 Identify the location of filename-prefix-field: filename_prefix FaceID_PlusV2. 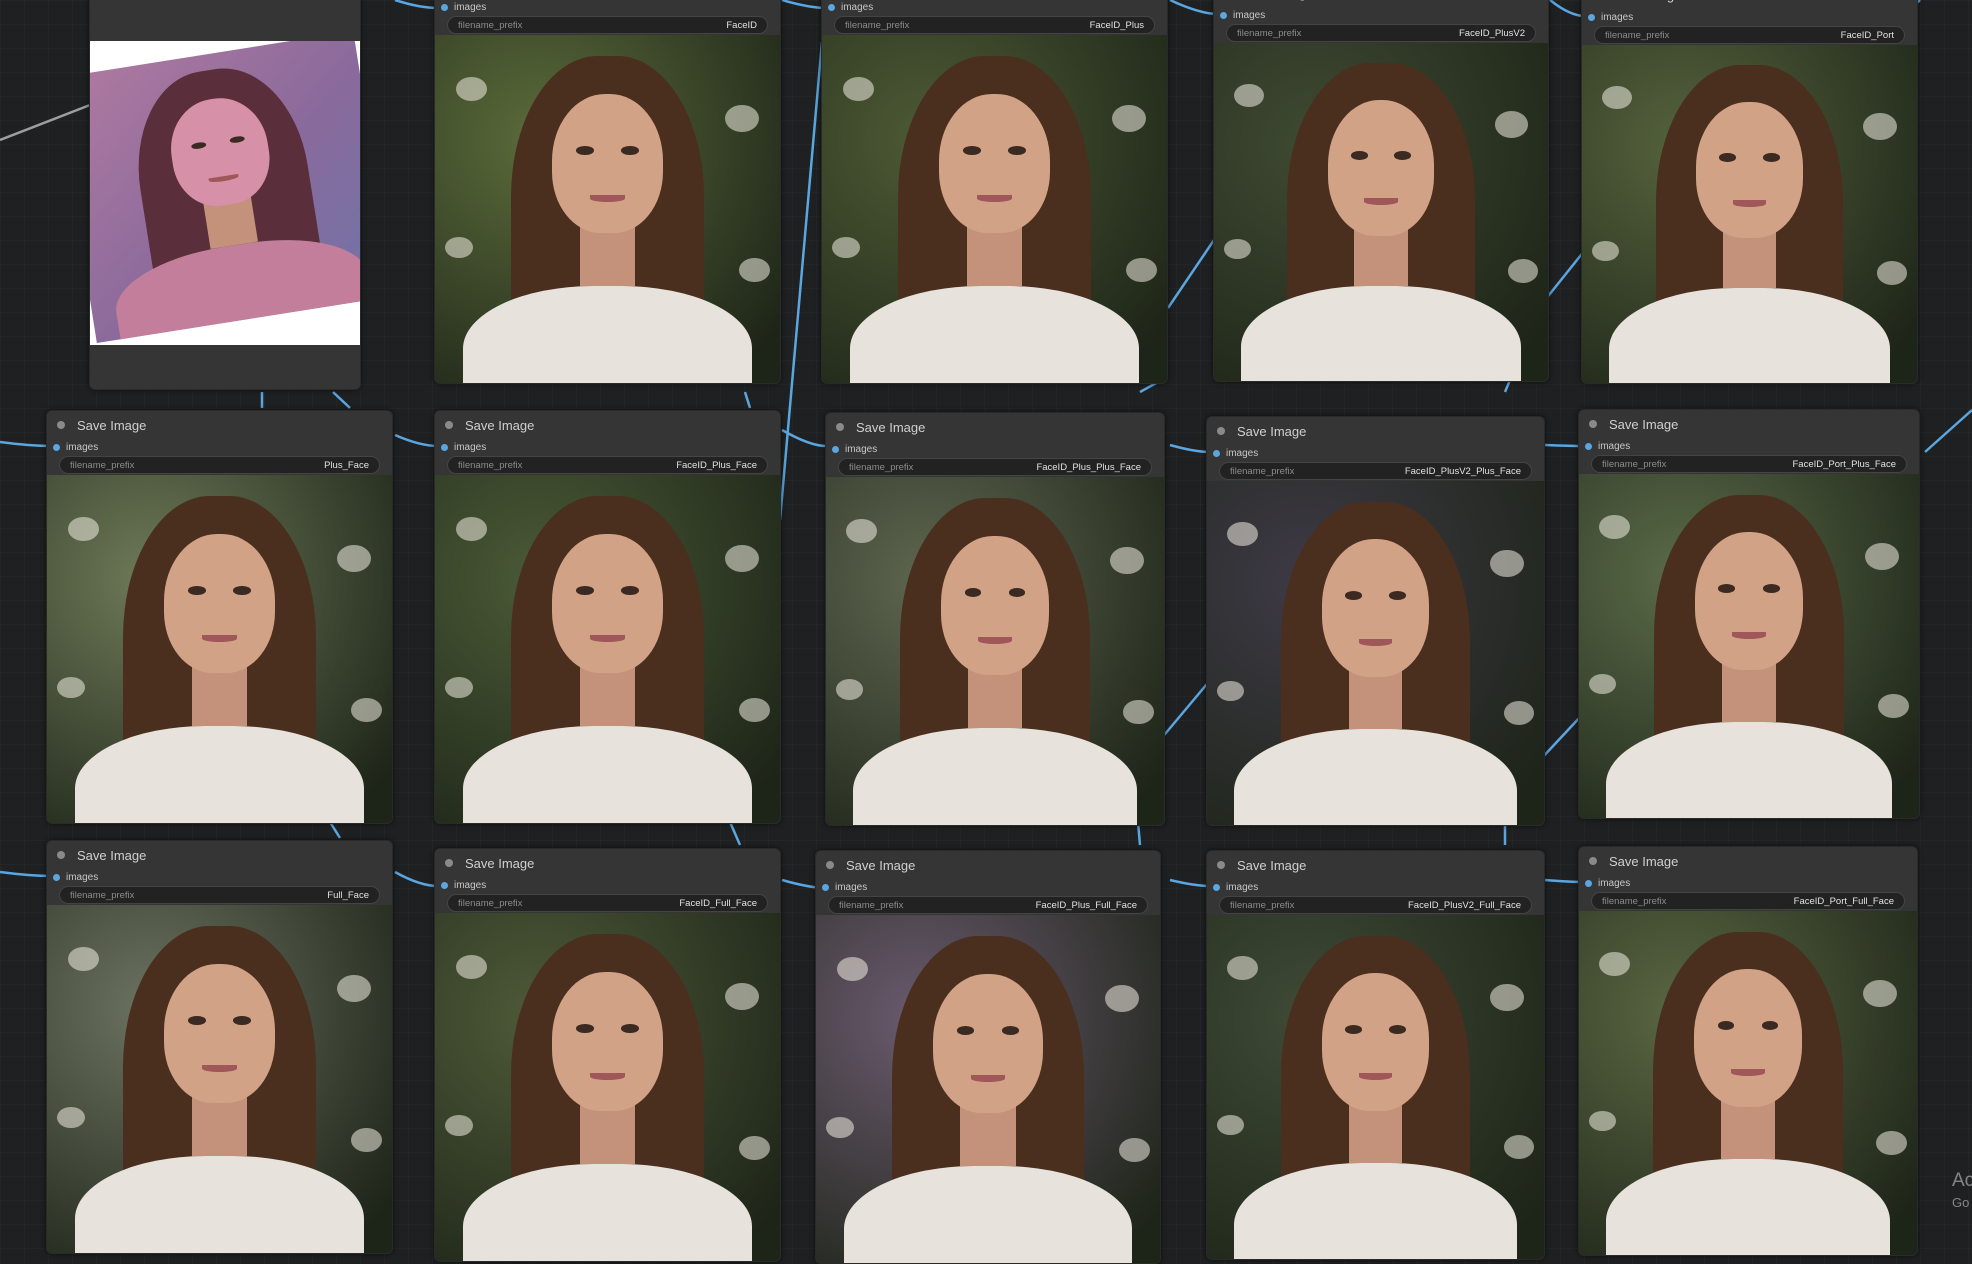
(1381, 33).